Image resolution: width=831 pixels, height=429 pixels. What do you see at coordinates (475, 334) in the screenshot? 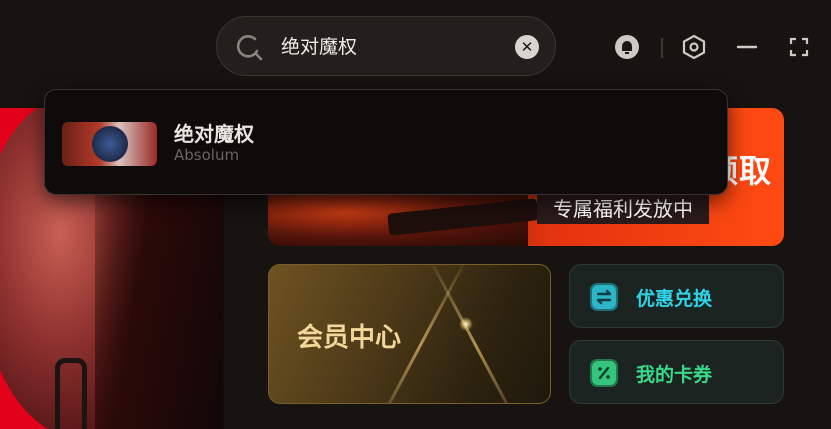
I see `gold-stroke` at bounding box center [475, 334].